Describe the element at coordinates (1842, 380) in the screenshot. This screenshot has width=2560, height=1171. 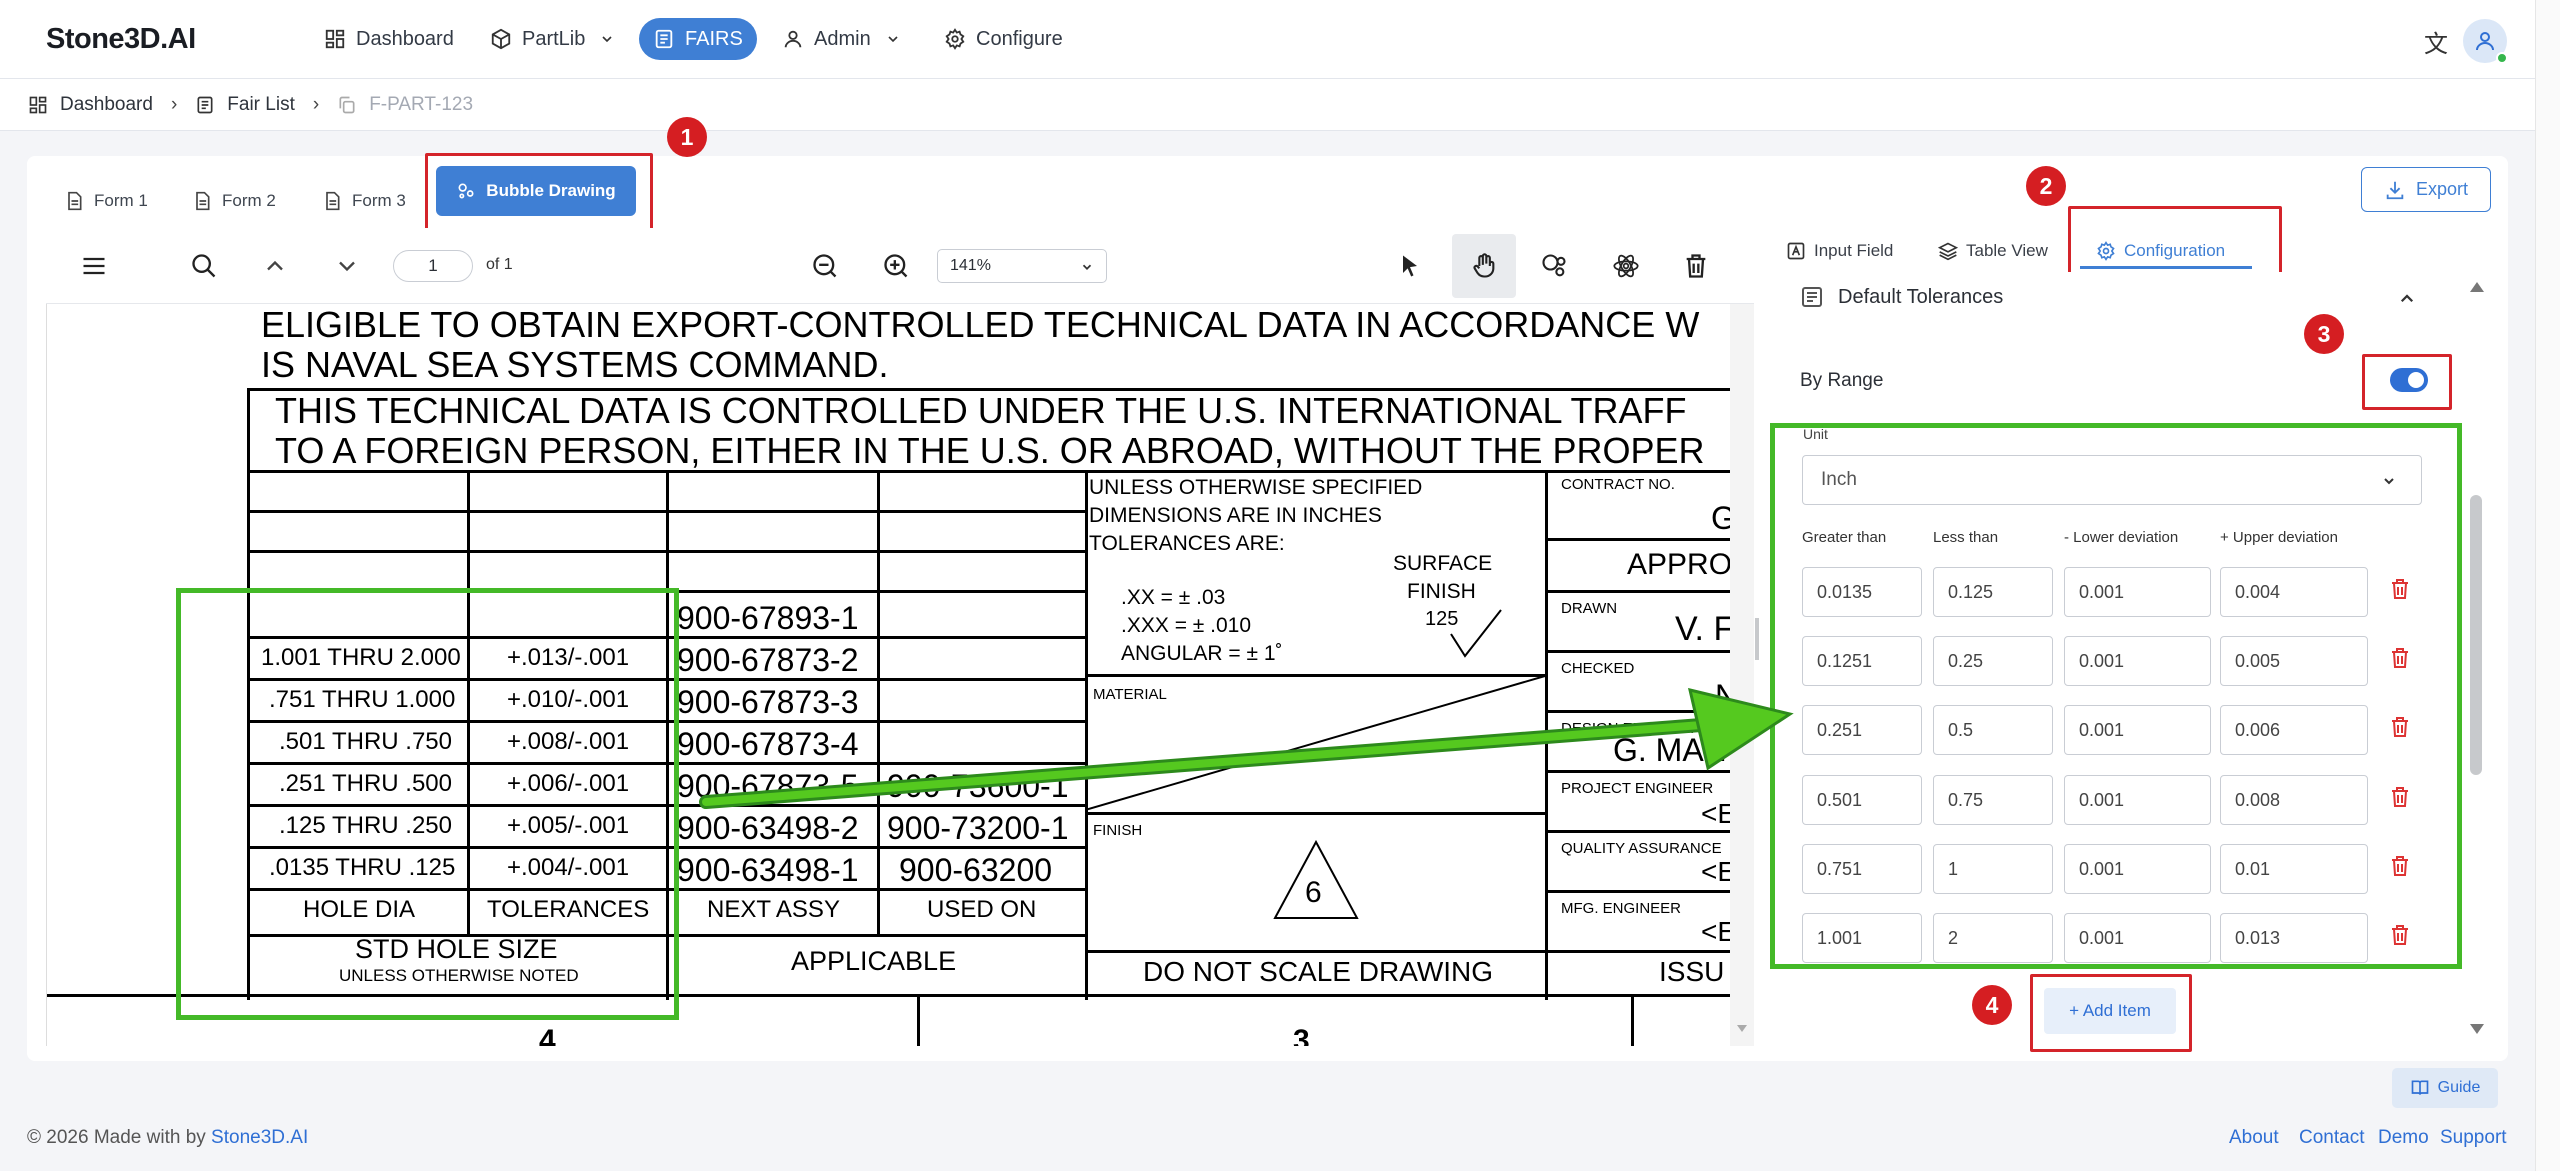
I see `by-range-label: By Range` at that location.